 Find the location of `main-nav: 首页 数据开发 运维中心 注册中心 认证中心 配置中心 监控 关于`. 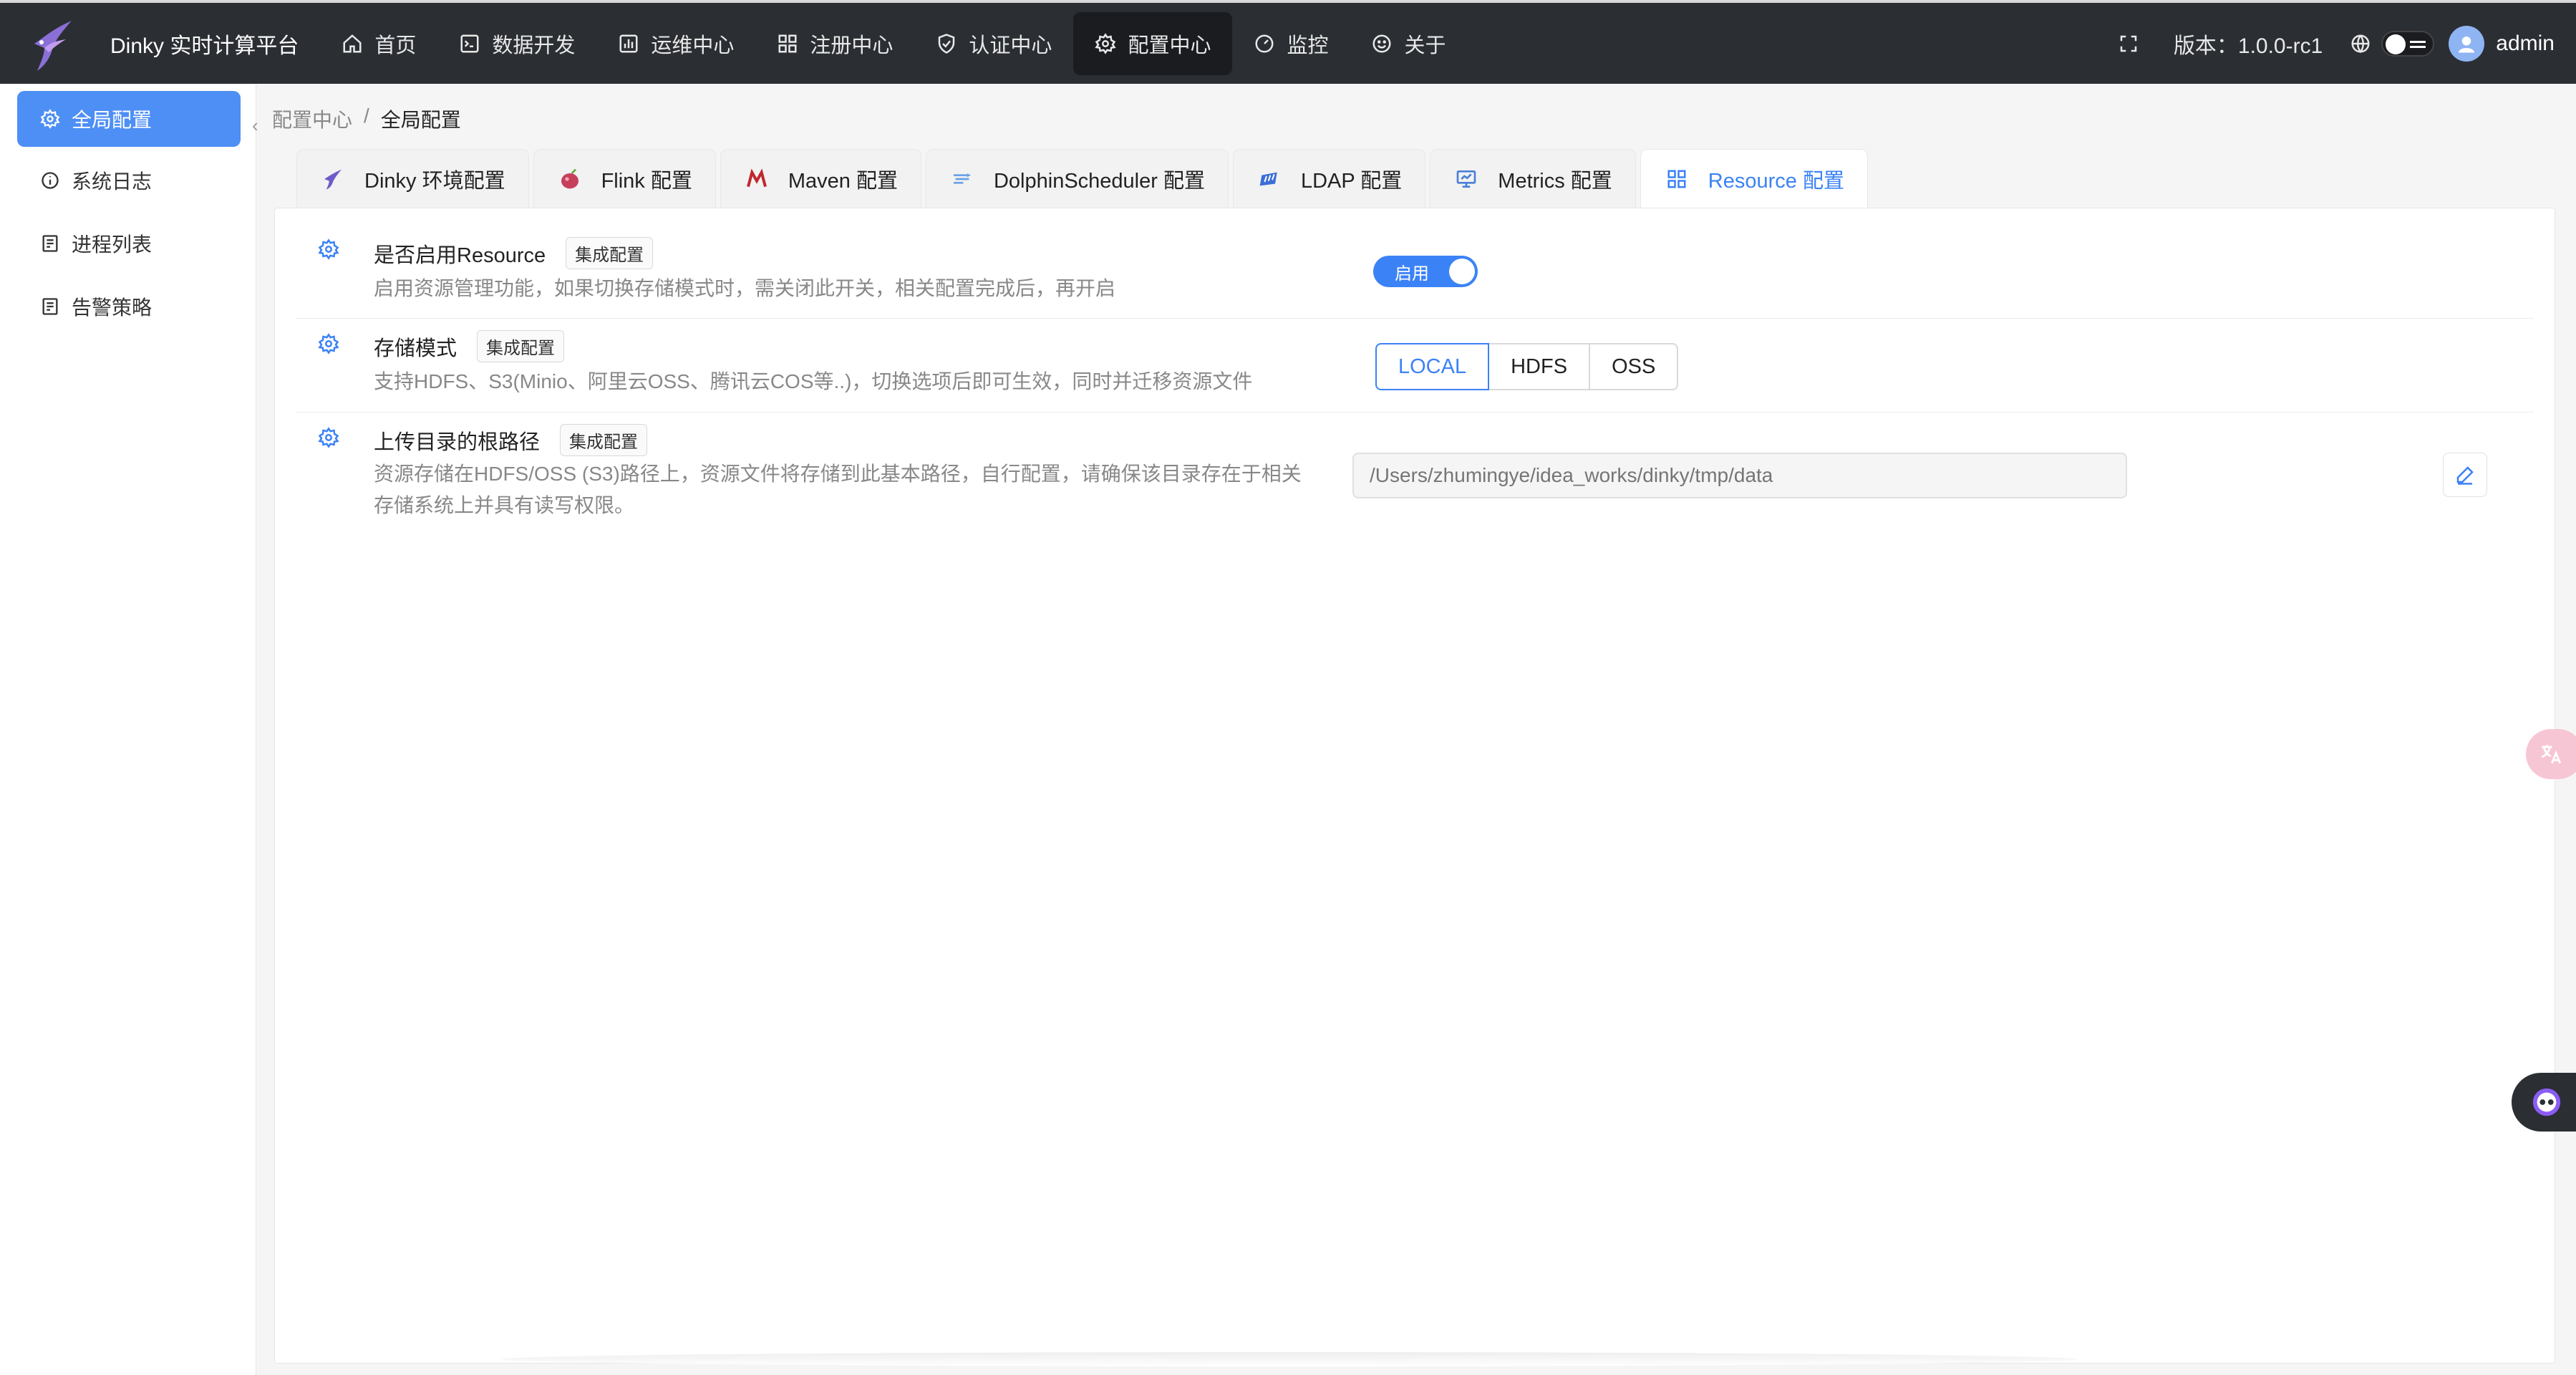

main-nav: 首页 数据开发 运维中心 注册中心 认证中心 配置中心 监控 关于 is located at coordinates (893, 44).